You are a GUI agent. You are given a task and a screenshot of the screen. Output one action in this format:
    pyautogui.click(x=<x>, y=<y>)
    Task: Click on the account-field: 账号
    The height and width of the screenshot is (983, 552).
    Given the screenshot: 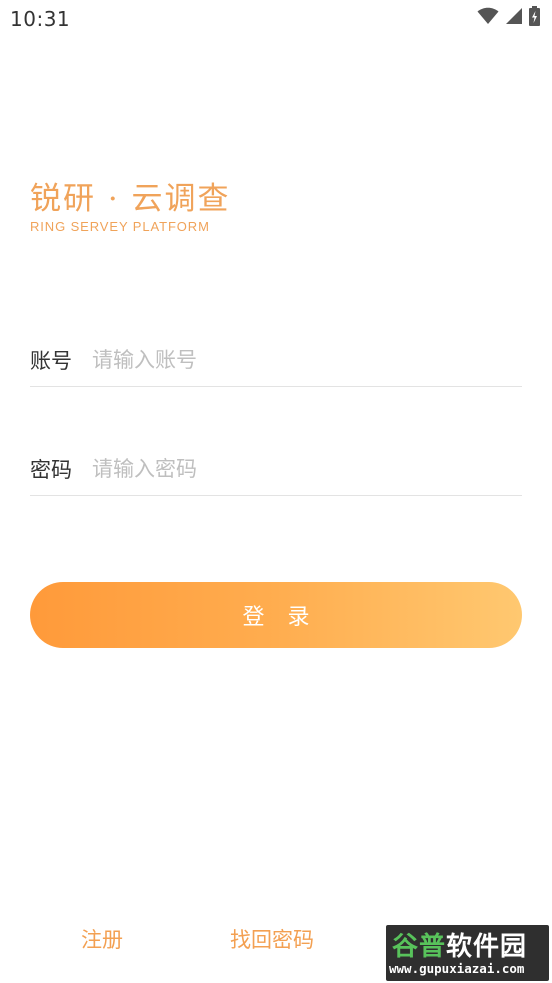 What is the action you would take?
    pyautogui.click(x=276, y=360)
    